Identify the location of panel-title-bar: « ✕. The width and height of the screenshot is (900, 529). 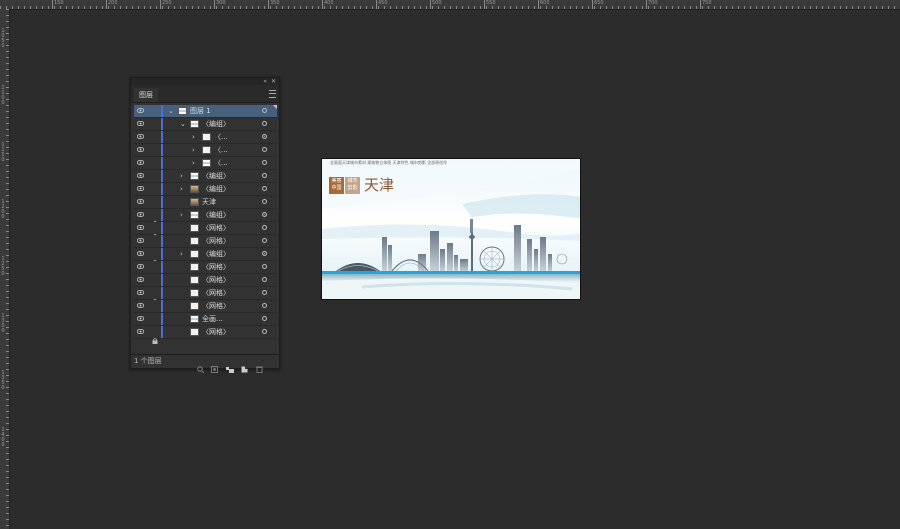
(205, 81).